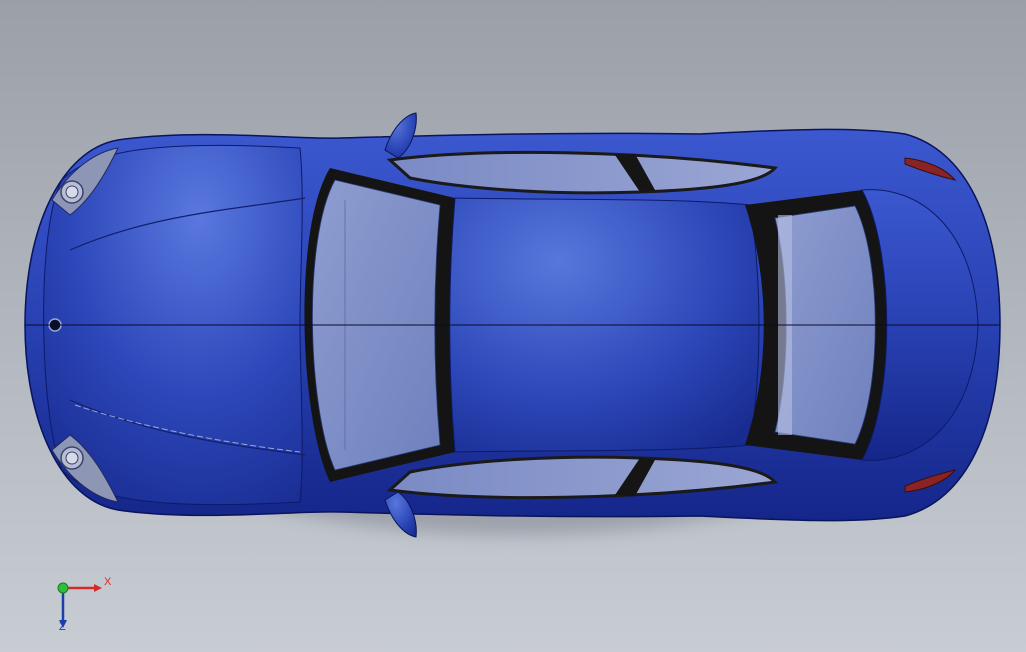 This screenshot has height=652, width=1026. I want to click on axis-z-label: Z, so click(62, 627).